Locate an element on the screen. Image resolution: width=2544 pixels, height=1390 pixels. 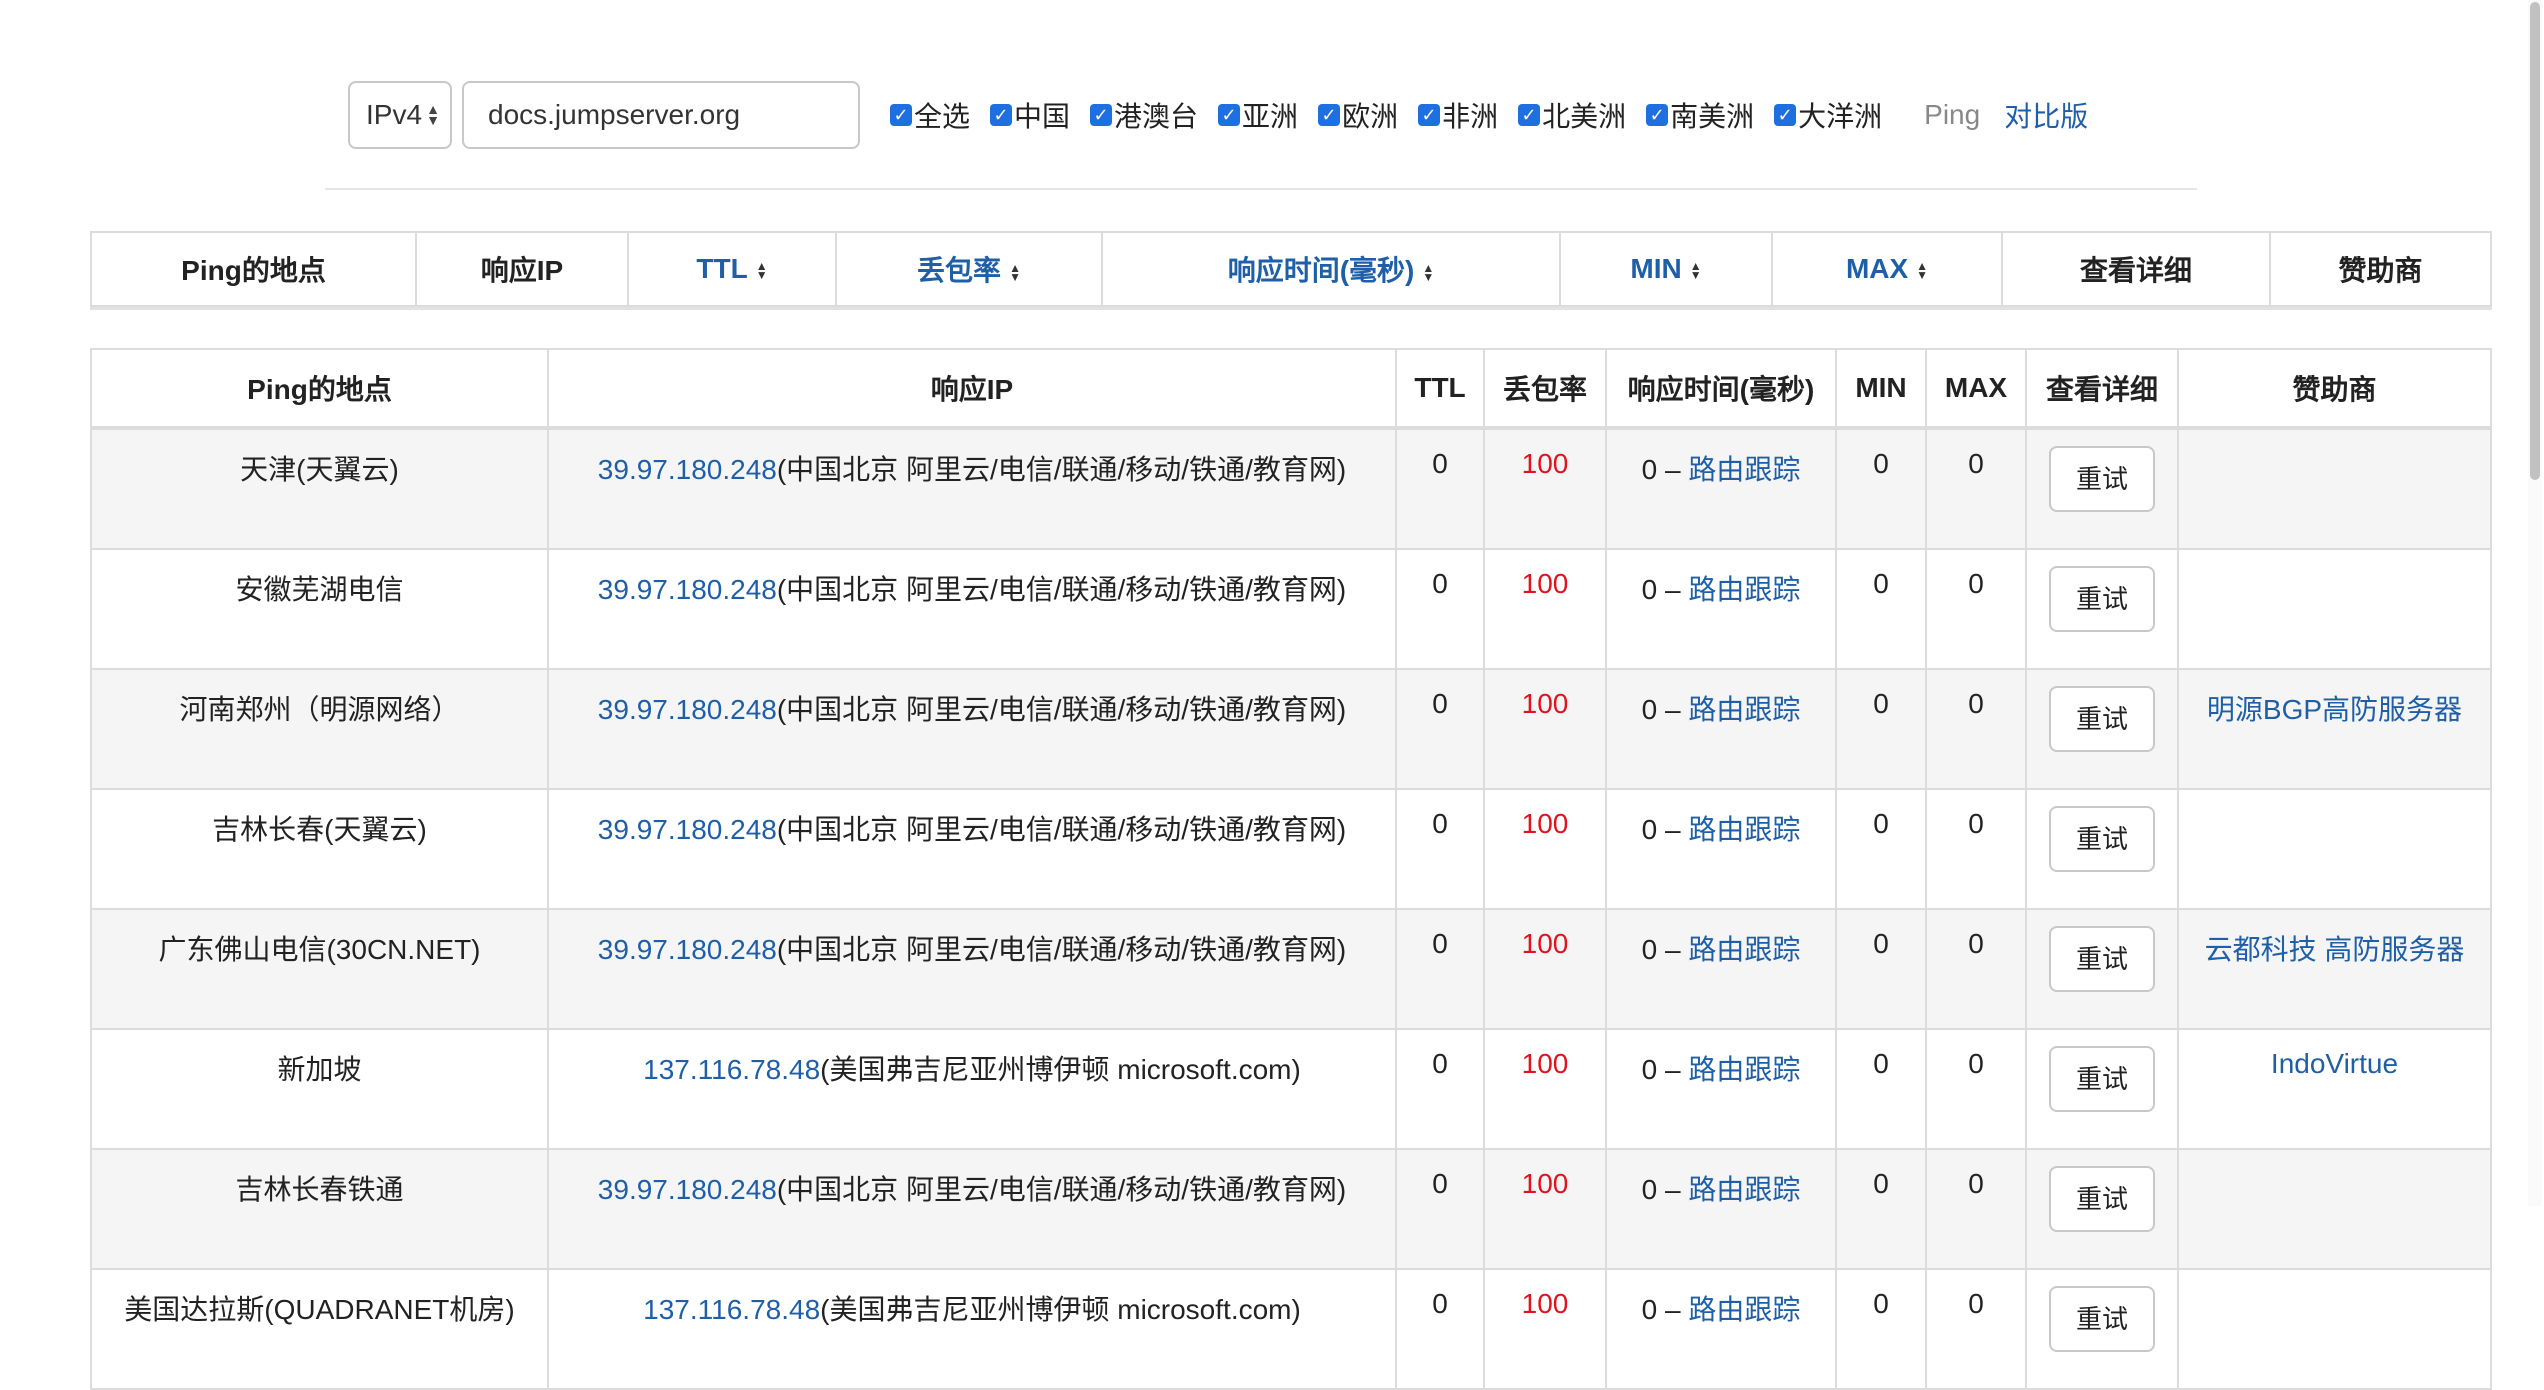
header-loss-sort: 丢包率 ▲ ▼ is located at coordinates (969, 269).